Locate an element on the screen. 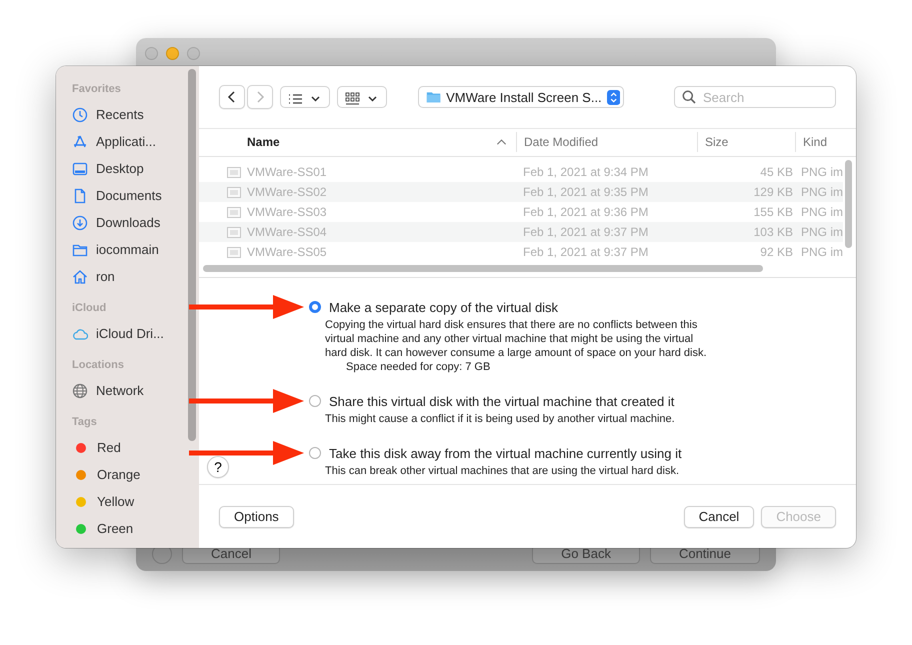  sidebar-item: Red is located at coordinates (96, 447).